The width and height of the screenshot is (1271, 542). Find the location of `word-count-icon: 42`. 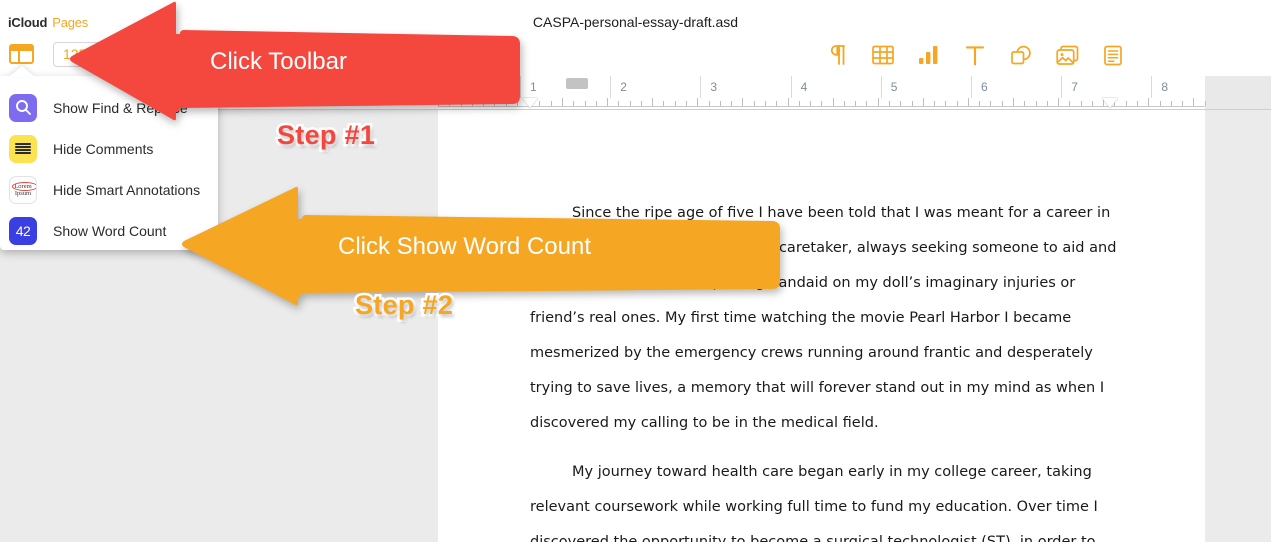

word-count-icon: 42 is located at coordinates (23, 230).